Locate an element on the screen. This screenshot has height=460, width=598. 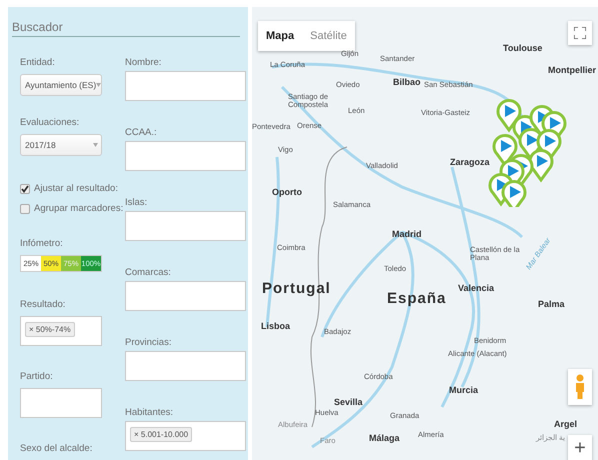
city-label: Montpellier is located at coordinates (572, 70).